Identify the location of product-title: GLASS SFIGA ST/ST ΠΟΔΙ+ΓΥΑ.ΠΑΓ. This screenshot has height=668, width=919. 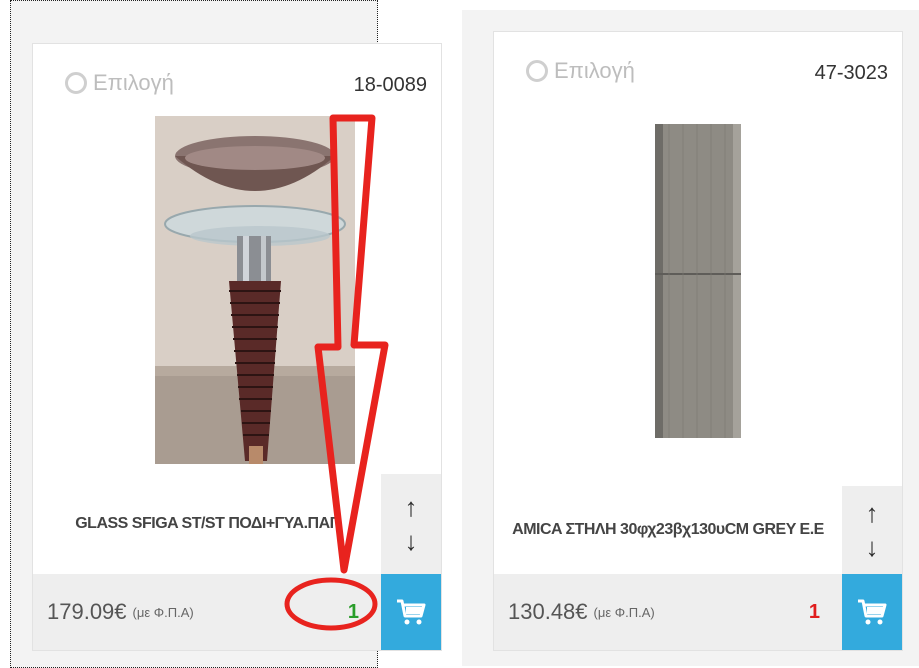
(207, 524).